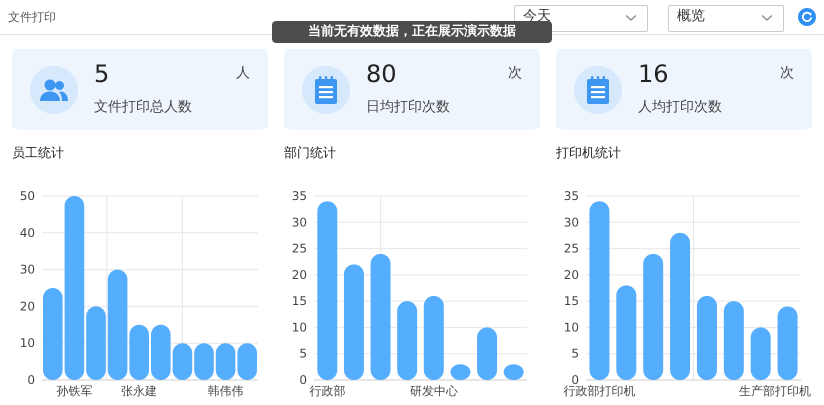 Image resolution: width=824 pixels, height=405 pixels. I want to click on stat-label: 人均打印次数, so click(680, 107).